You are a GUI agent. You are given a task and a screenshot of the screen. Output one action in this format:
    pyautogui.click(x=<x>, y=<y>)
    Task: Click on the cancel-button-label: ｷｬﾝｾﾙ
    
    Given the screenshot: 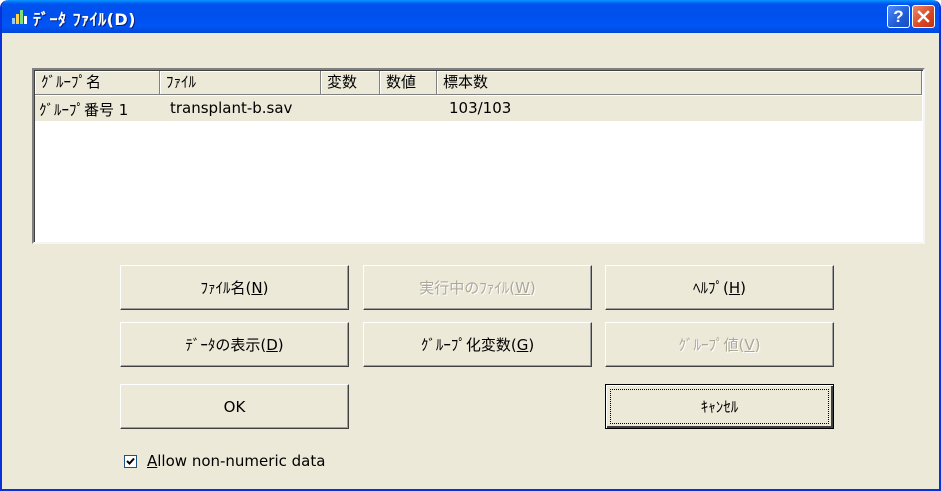 What is the action you would take?
    pyautogui.click(x=719, y=407)
    